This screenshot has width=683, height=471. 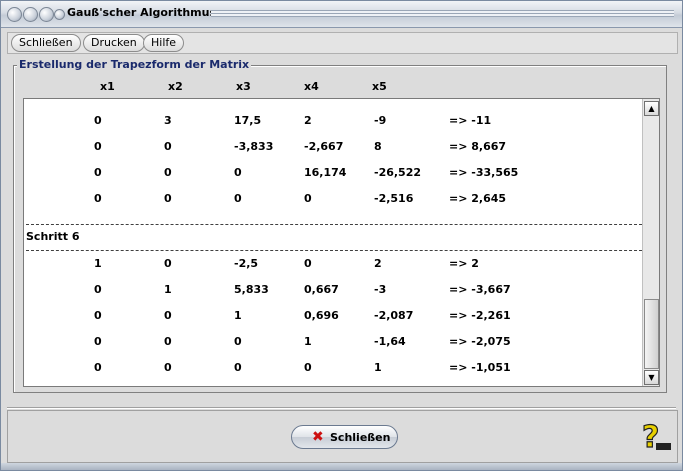 I want to click on matrix-cell: 5,833, so click(x=251, y=289).